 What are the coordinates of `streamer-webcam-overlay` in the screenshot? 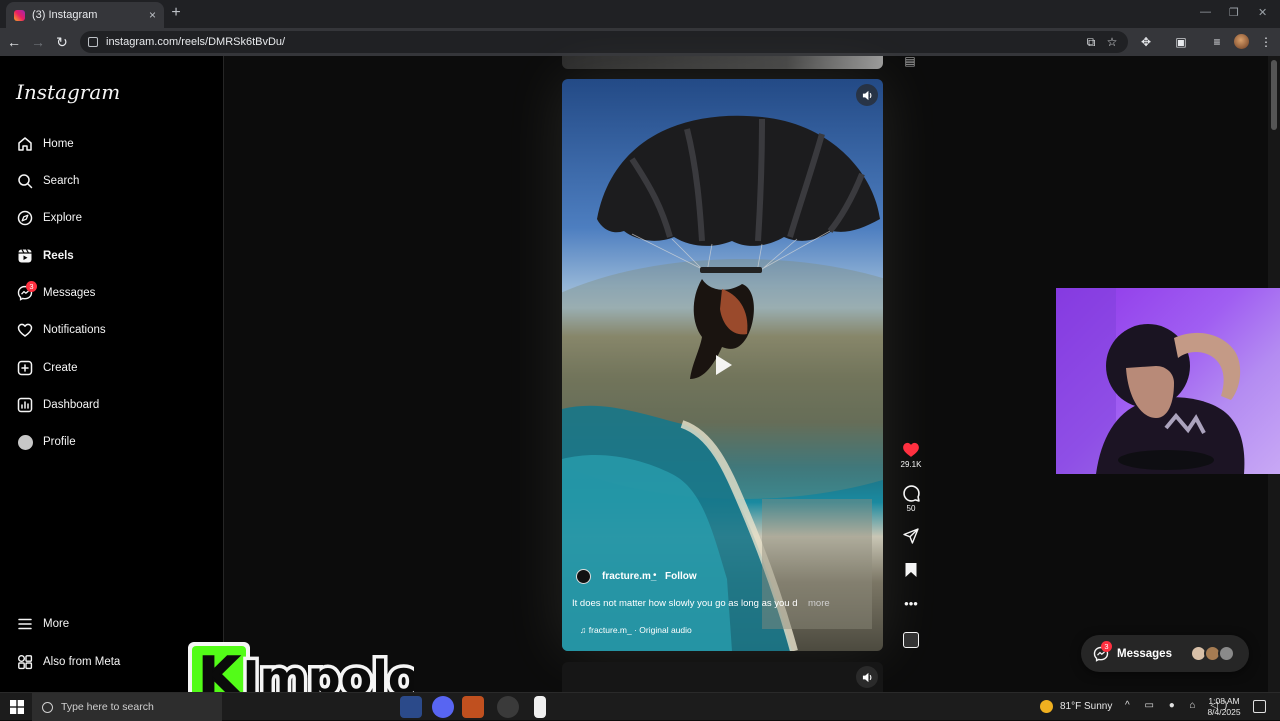 It's located at (1168, 381).